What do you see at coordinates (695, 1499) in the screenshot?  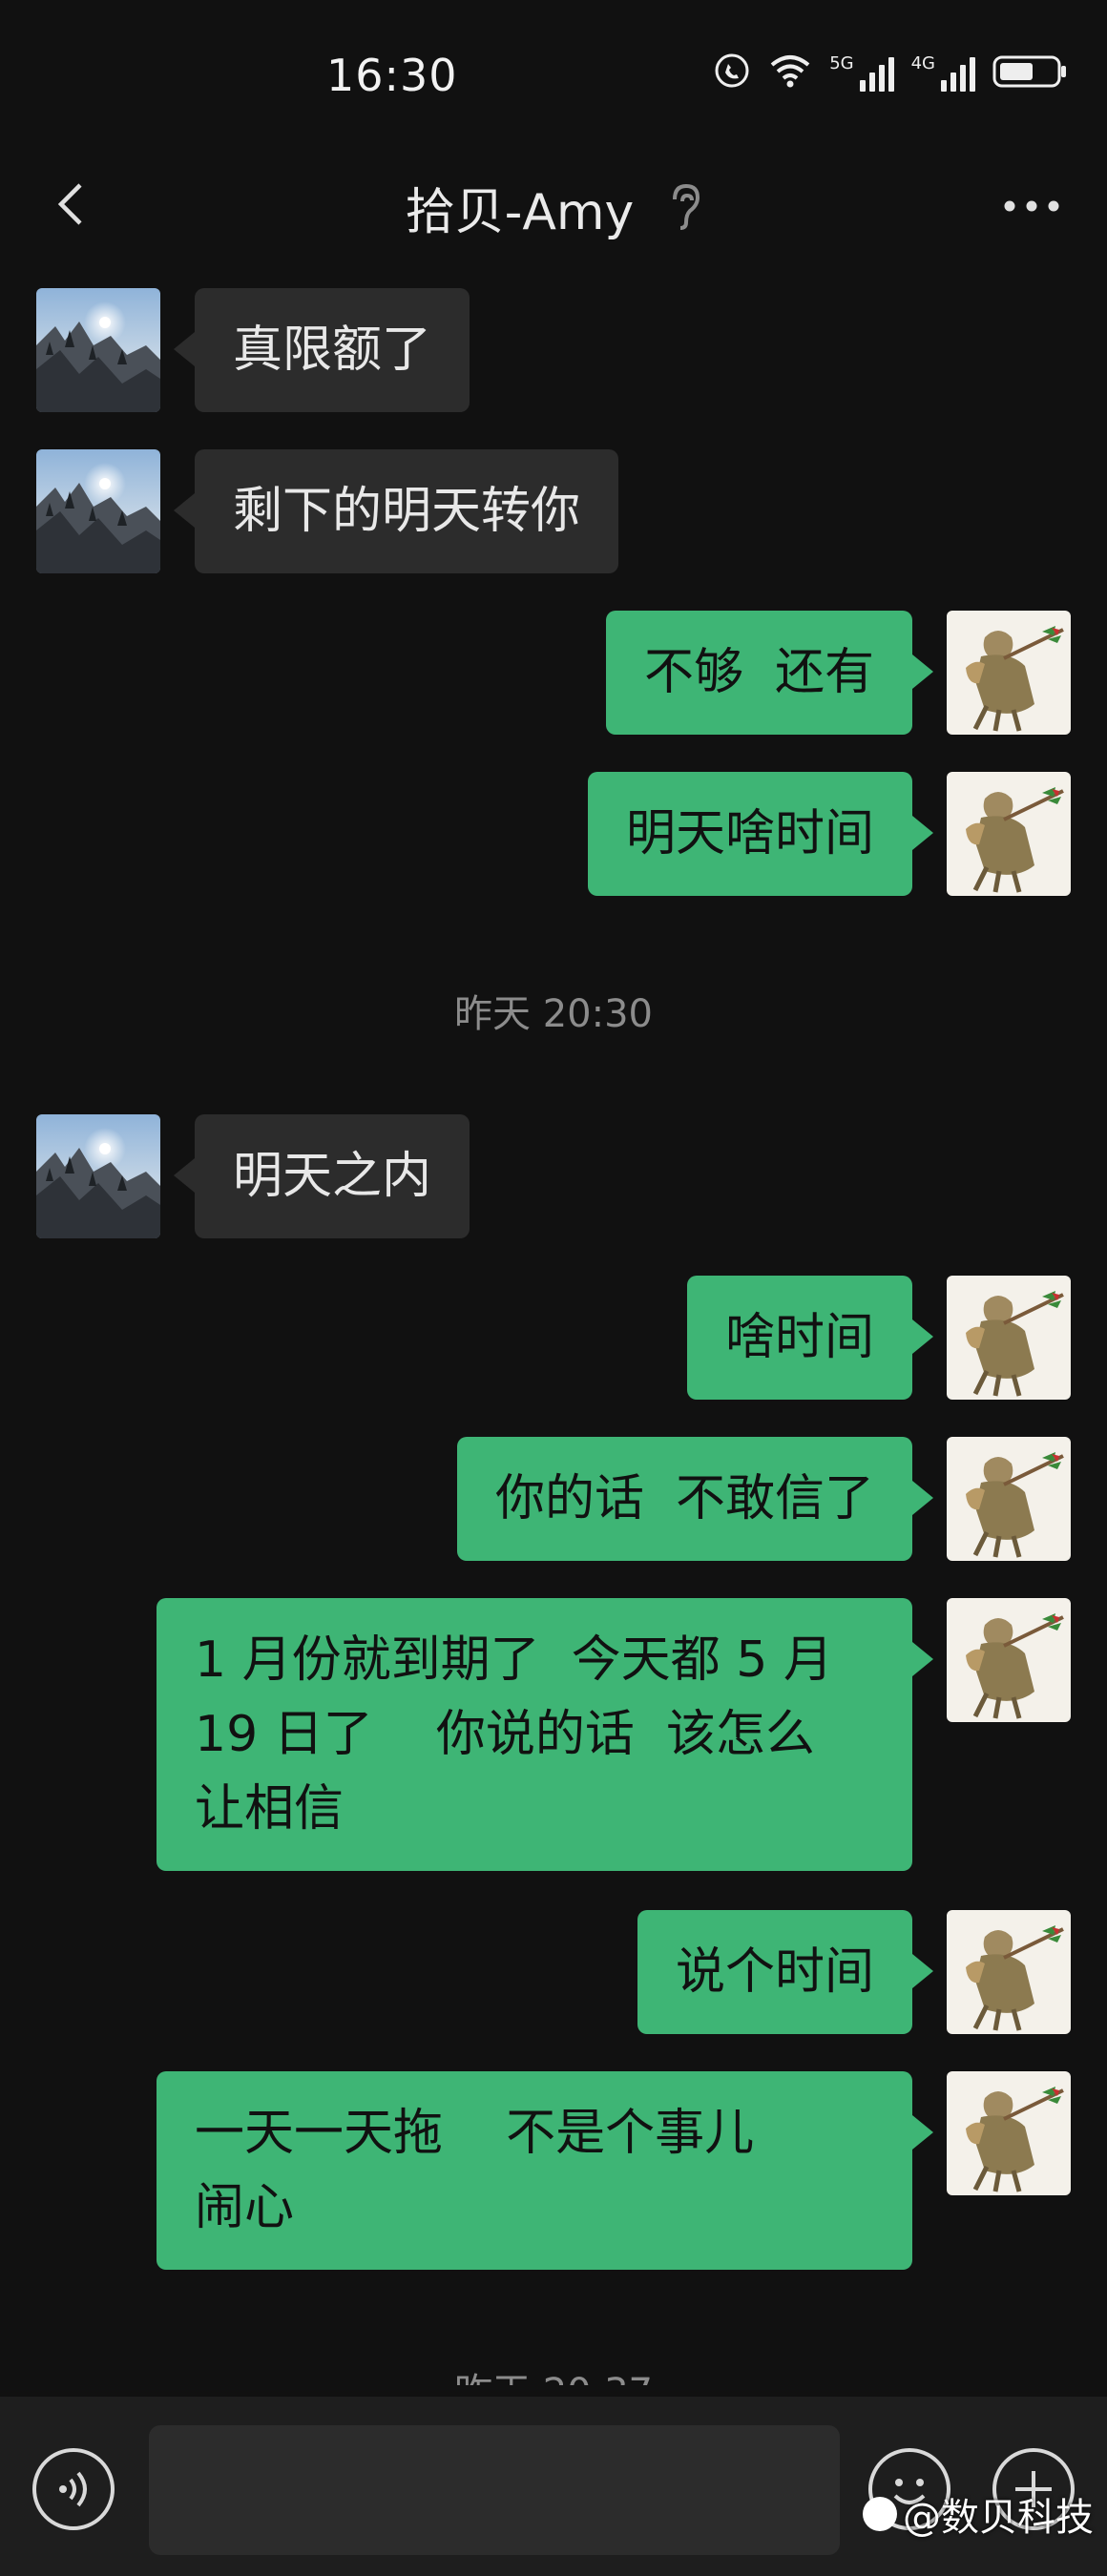 I see `message-bubble: 你的话 不敢信了` at bounding box center [695, 1499].